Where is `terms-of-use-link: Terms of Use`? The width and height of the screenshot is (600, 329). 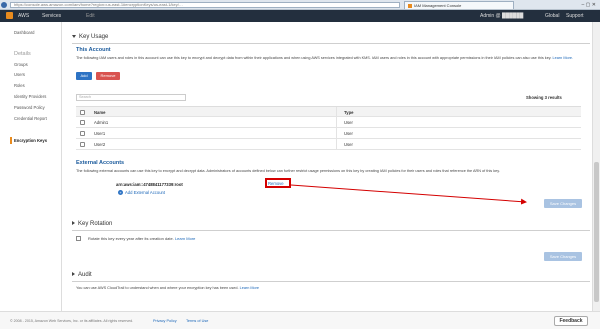 terms-of-use-link: Terms of Use is located at coordinates (197, 321).